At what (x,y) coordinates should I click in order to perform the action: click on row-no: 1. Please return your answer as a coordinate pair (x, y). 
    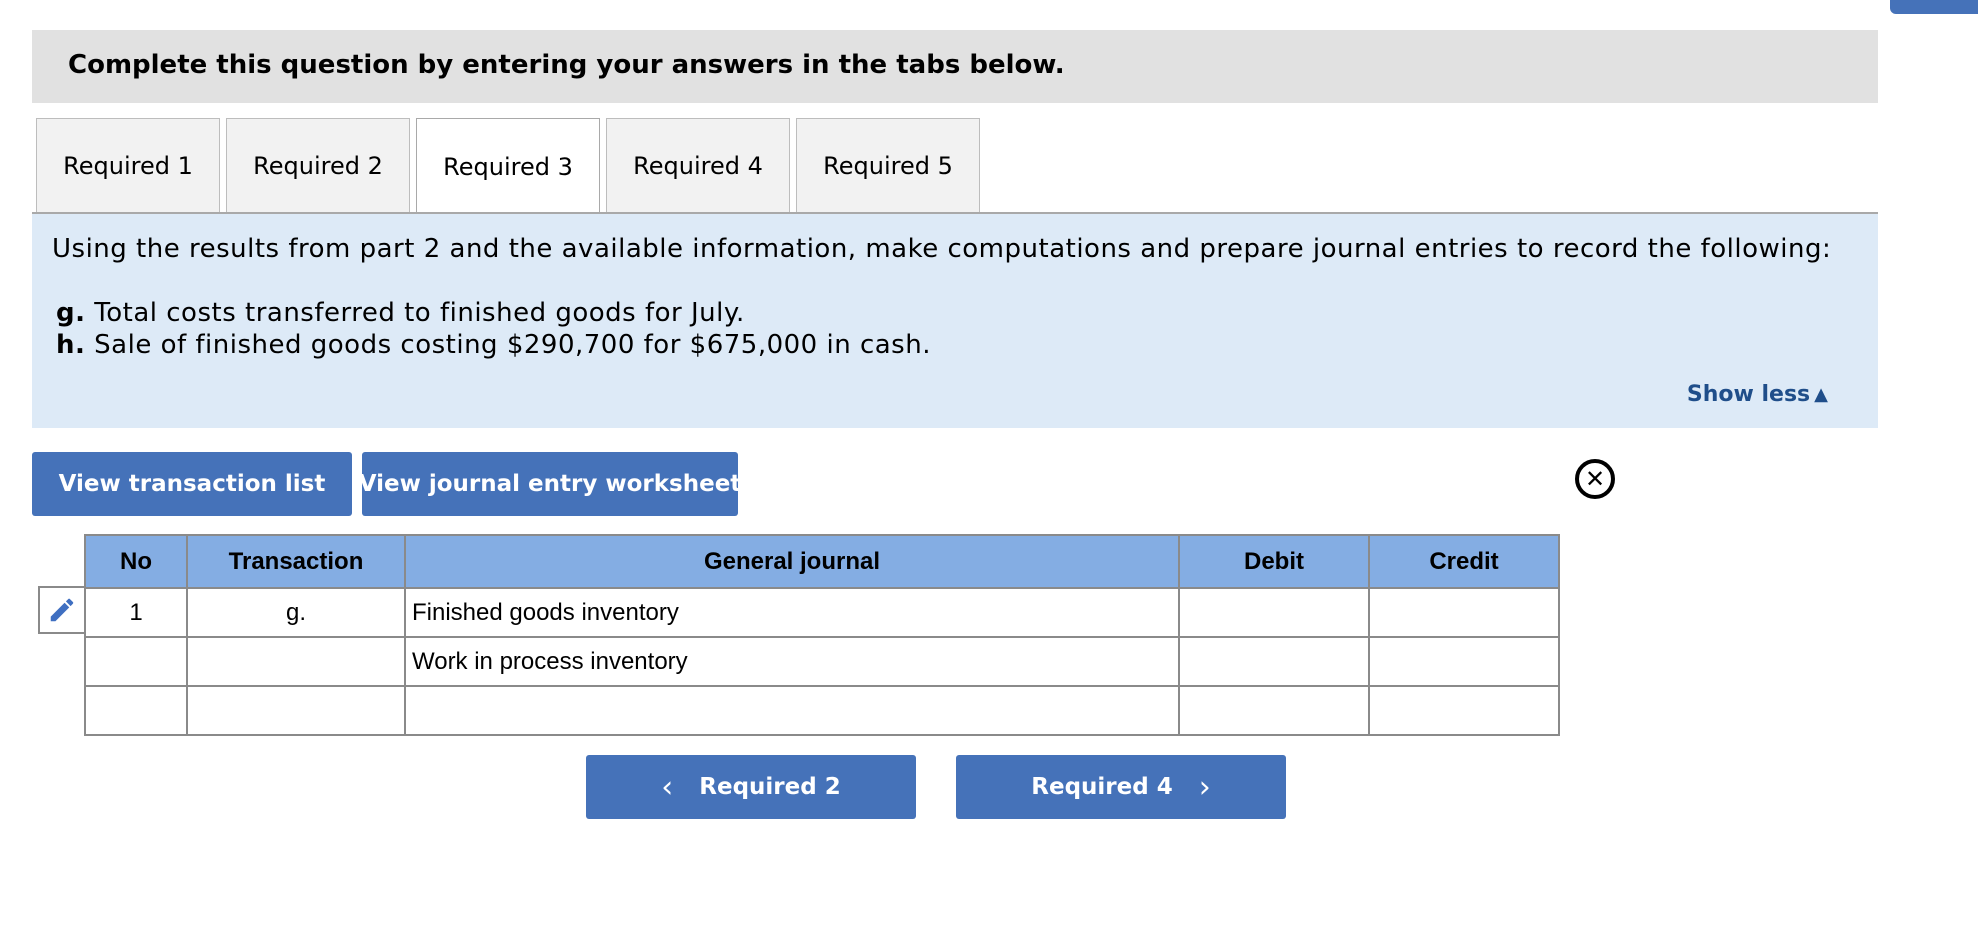
    Looking at the image, I should click on (136, 612).